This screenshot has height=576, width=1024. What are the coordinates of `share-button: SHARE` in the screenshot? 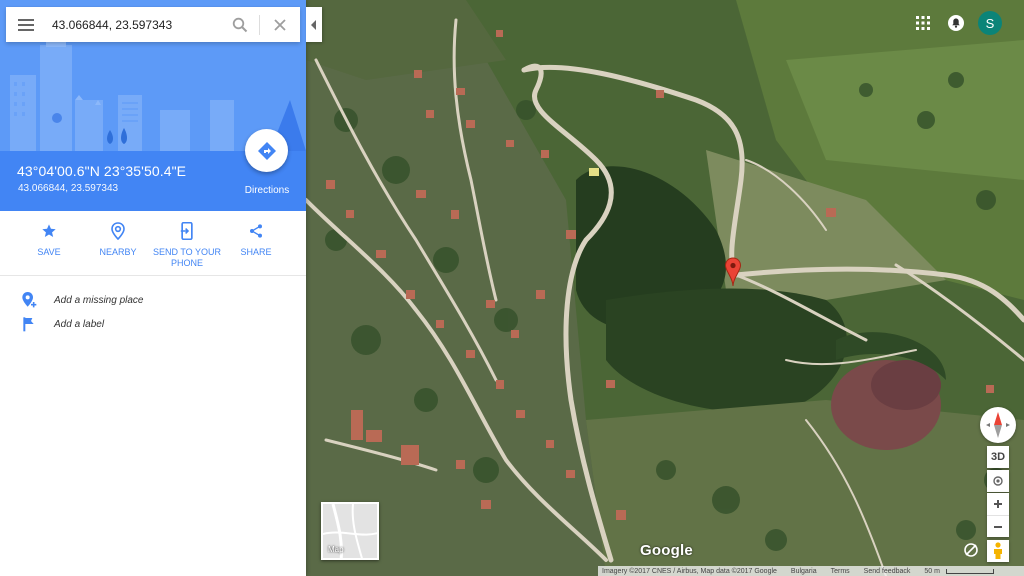 It's located at (256, 239).